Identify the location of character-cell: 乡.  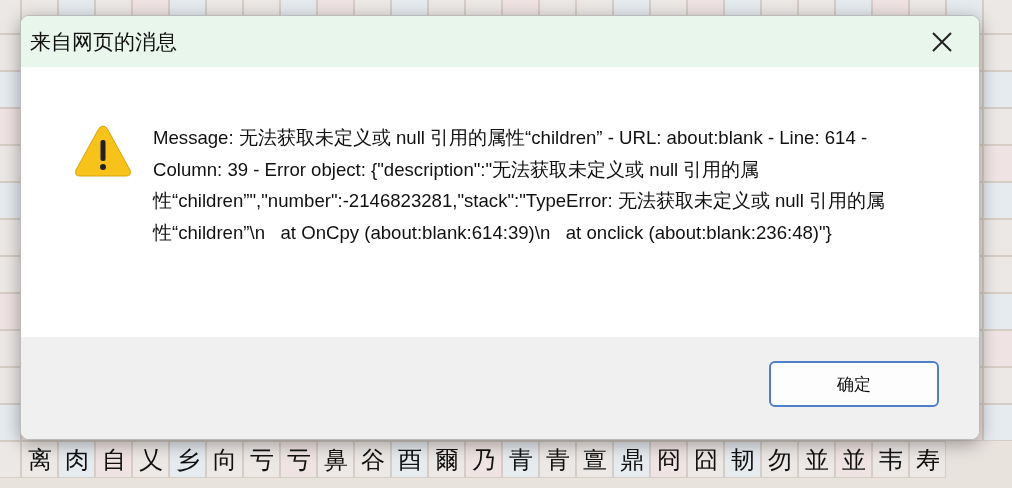
(187, 459).